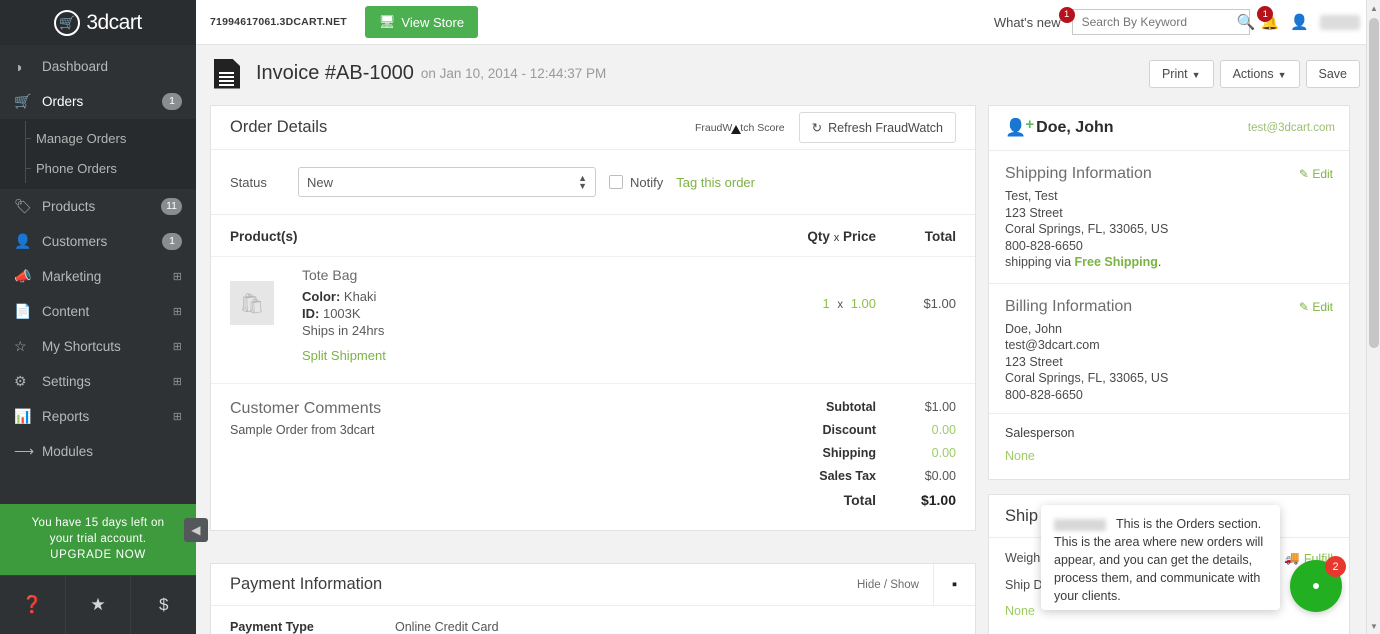 The width and height of the screenshot is (1380, 634). What do you see at coordinates (1332, 73) in the screenshot?
I see `save-button: Save` at bounding box center [1332, 73].